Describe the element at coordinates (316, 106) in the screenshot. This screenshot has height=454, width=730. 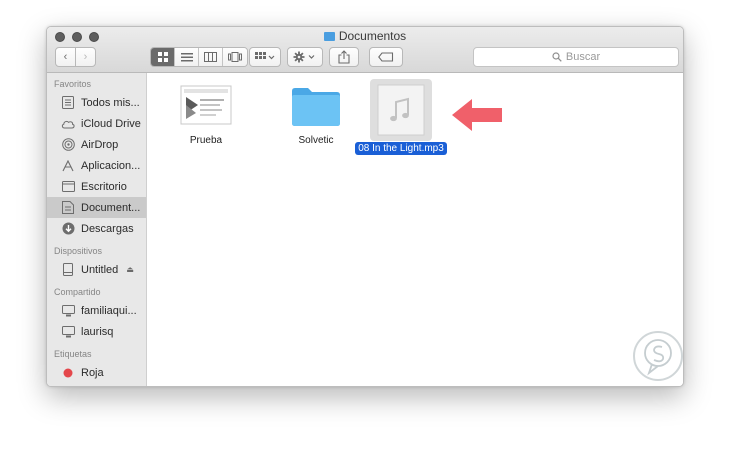
I see `folder-icon` at that location.